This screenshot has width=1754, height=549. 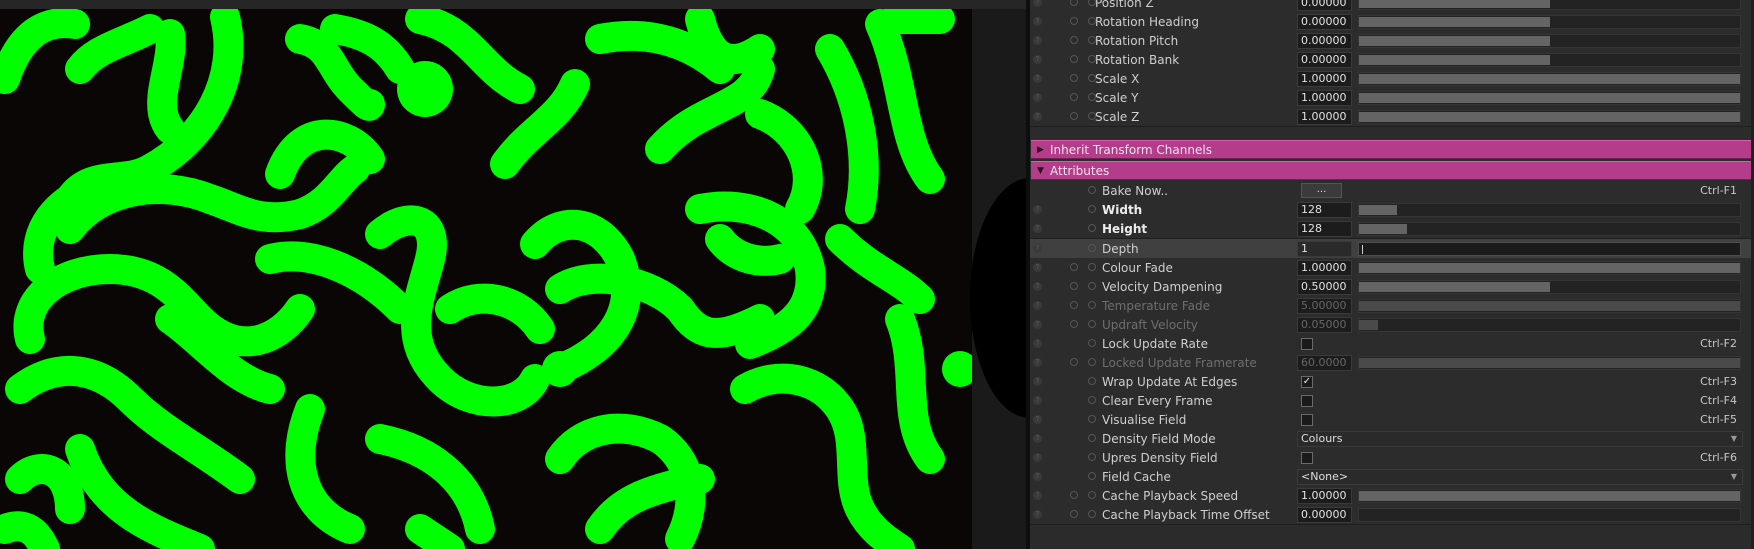 I want to click on height-input: 128, so click(x=1324, y=229).